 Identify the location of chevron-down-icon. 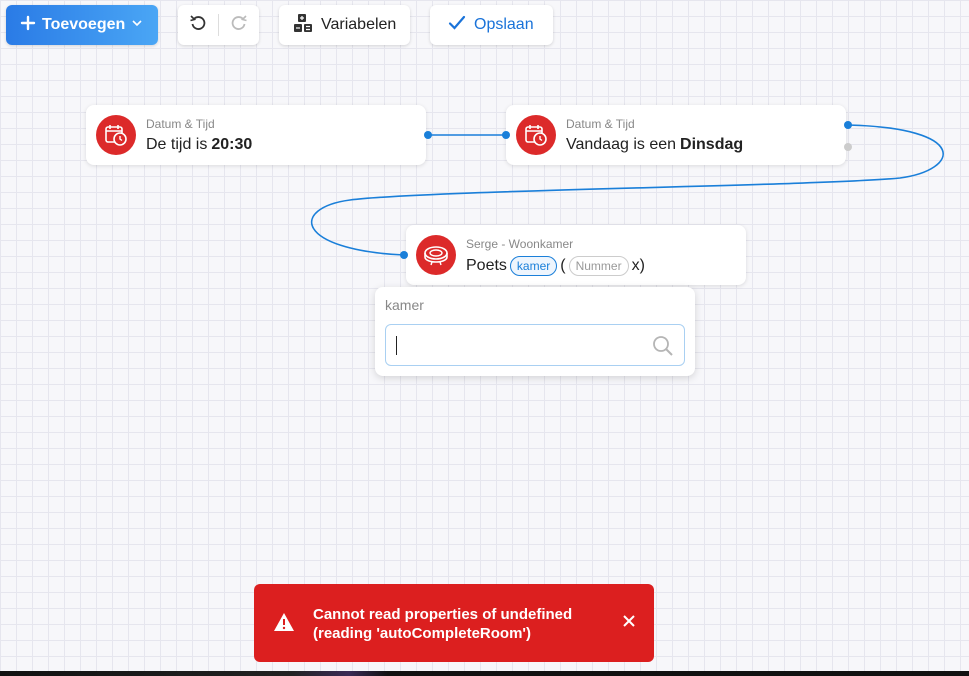
(137, 25).